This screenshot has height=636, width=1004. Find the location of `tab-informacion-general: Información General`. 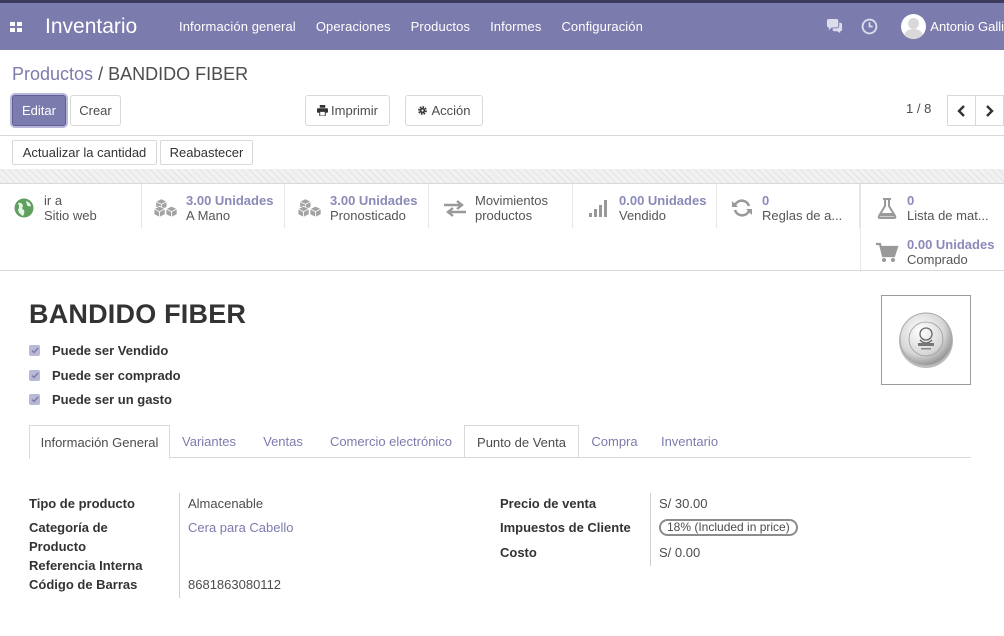

tab-informacion-general: Información General is located at coordinates (99, 442).